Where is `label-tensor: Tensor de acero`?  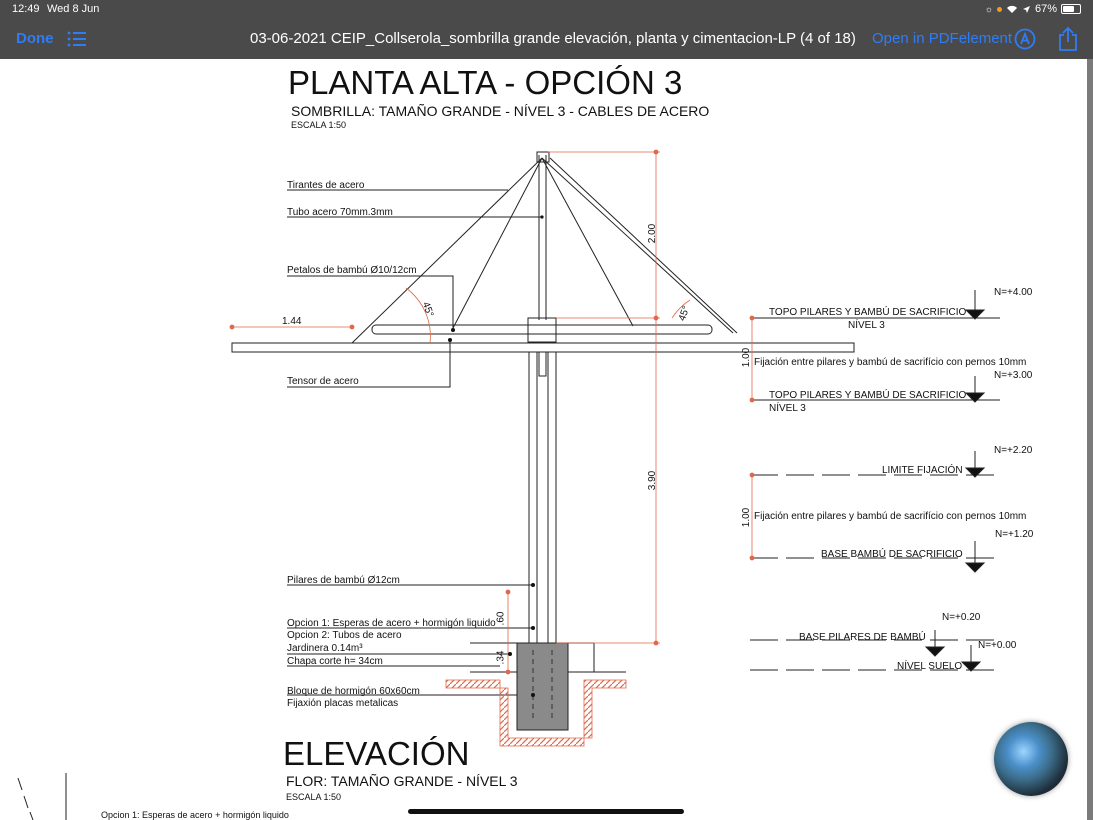 label-tensor: Tensor de acero is located at coordinates (323, 381).